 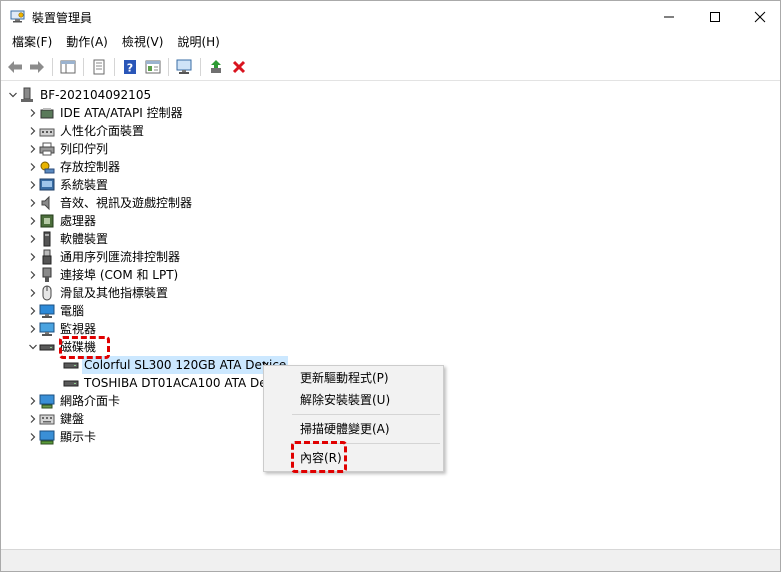 What do you see at coordinates (102, 131) in the screenshot?
I see `tree-item-label: 人性化介面裝置` at bounding box center [102, 131].